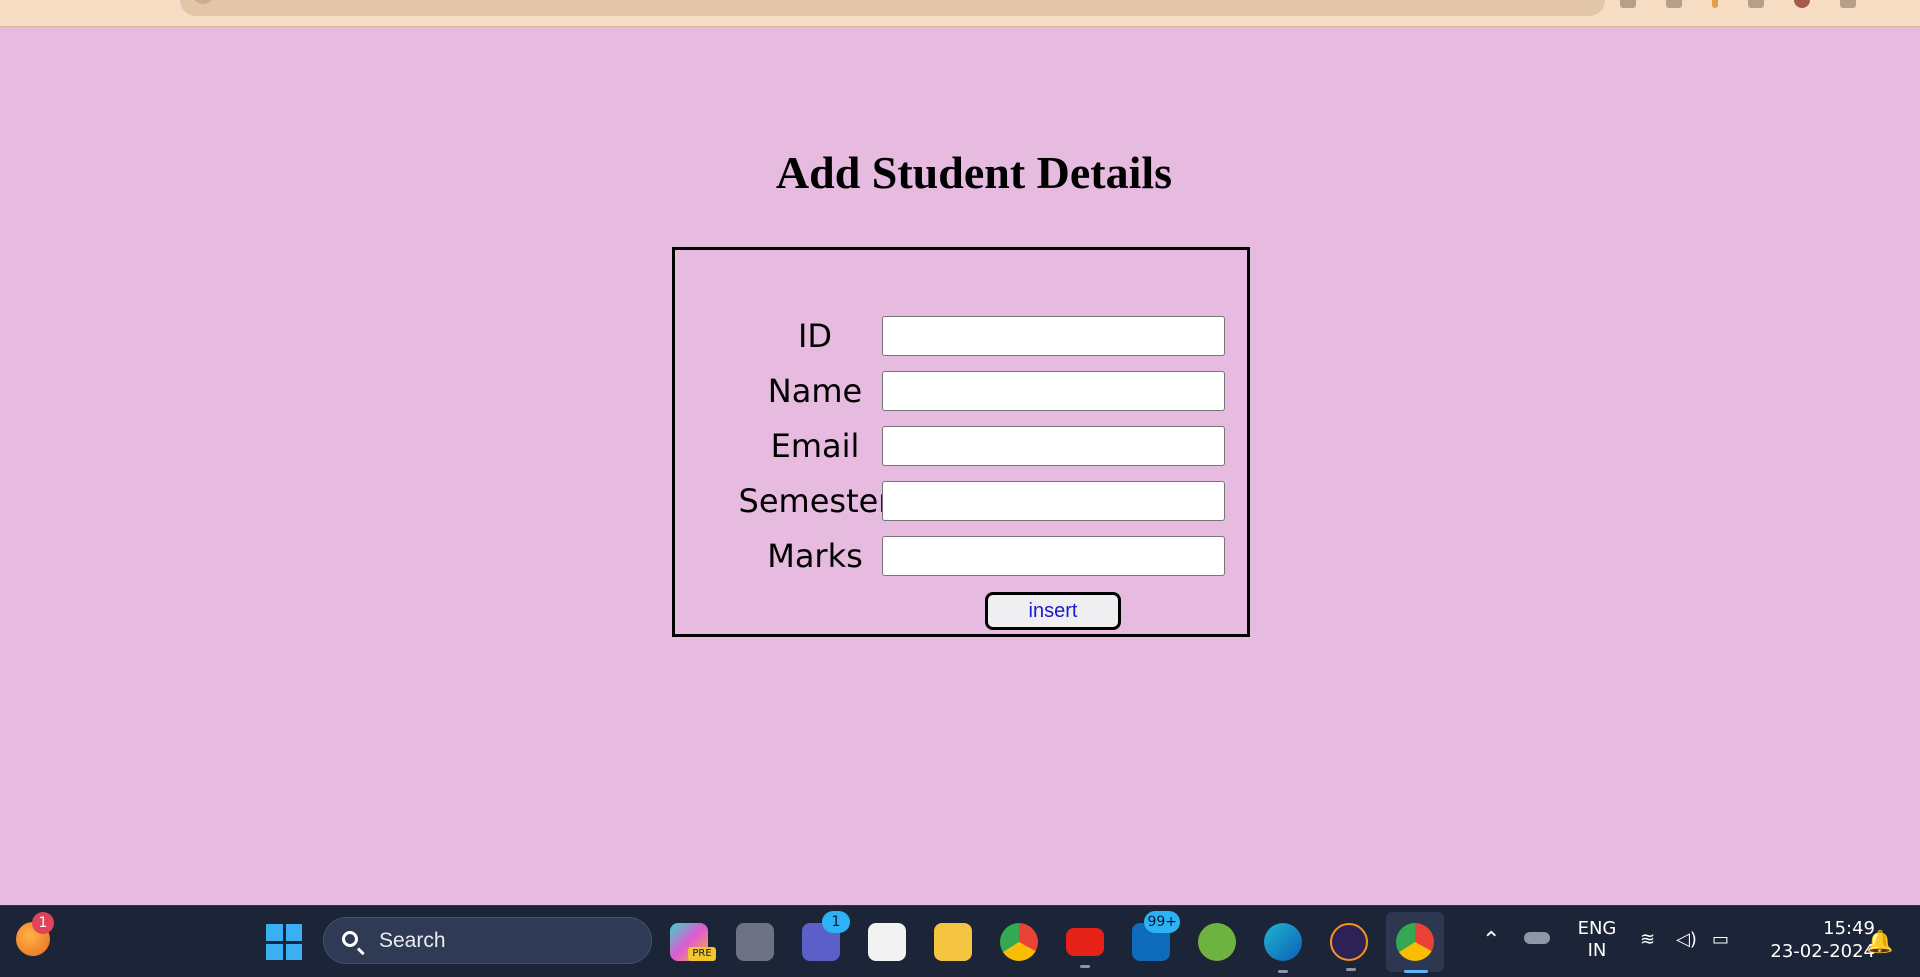 Image resolution: width=1920 pixels, height=977 pixels. What do you see at coordinates (1053, 501) in the screenshot?
I see `semester-field` at bounding box center [1053, 501].